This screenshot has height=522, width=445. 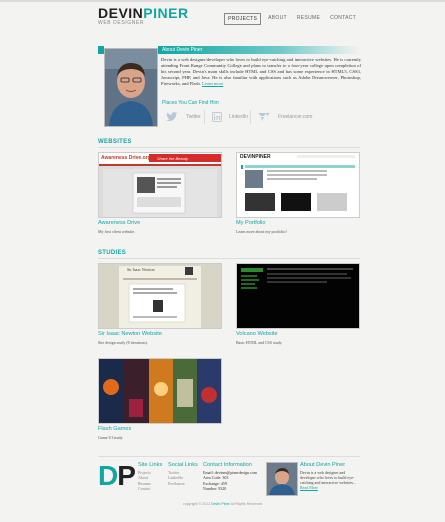 What do you see at coordinates (261, 231) in the screenshot?
I see `website-desc-my-portfolio: Learn more about my portfolio!` at bounding box center [261, 231].